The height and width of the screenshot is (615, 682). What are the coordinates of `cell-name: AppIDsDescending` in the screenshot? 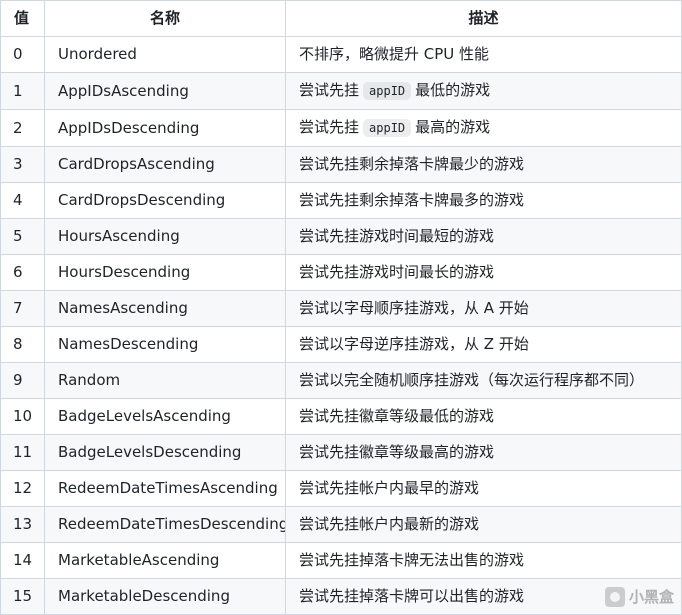 It's located at (165, 128).